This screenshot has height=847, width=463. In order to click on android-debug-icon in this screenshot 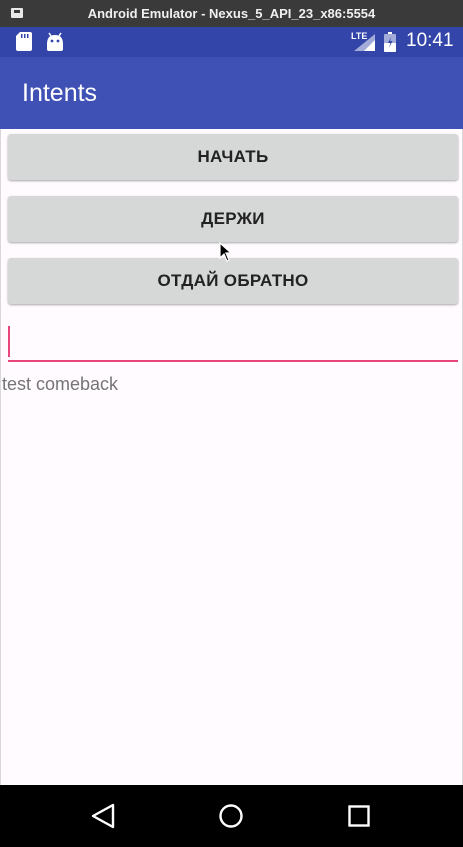, I will do `click(55, 41)`.